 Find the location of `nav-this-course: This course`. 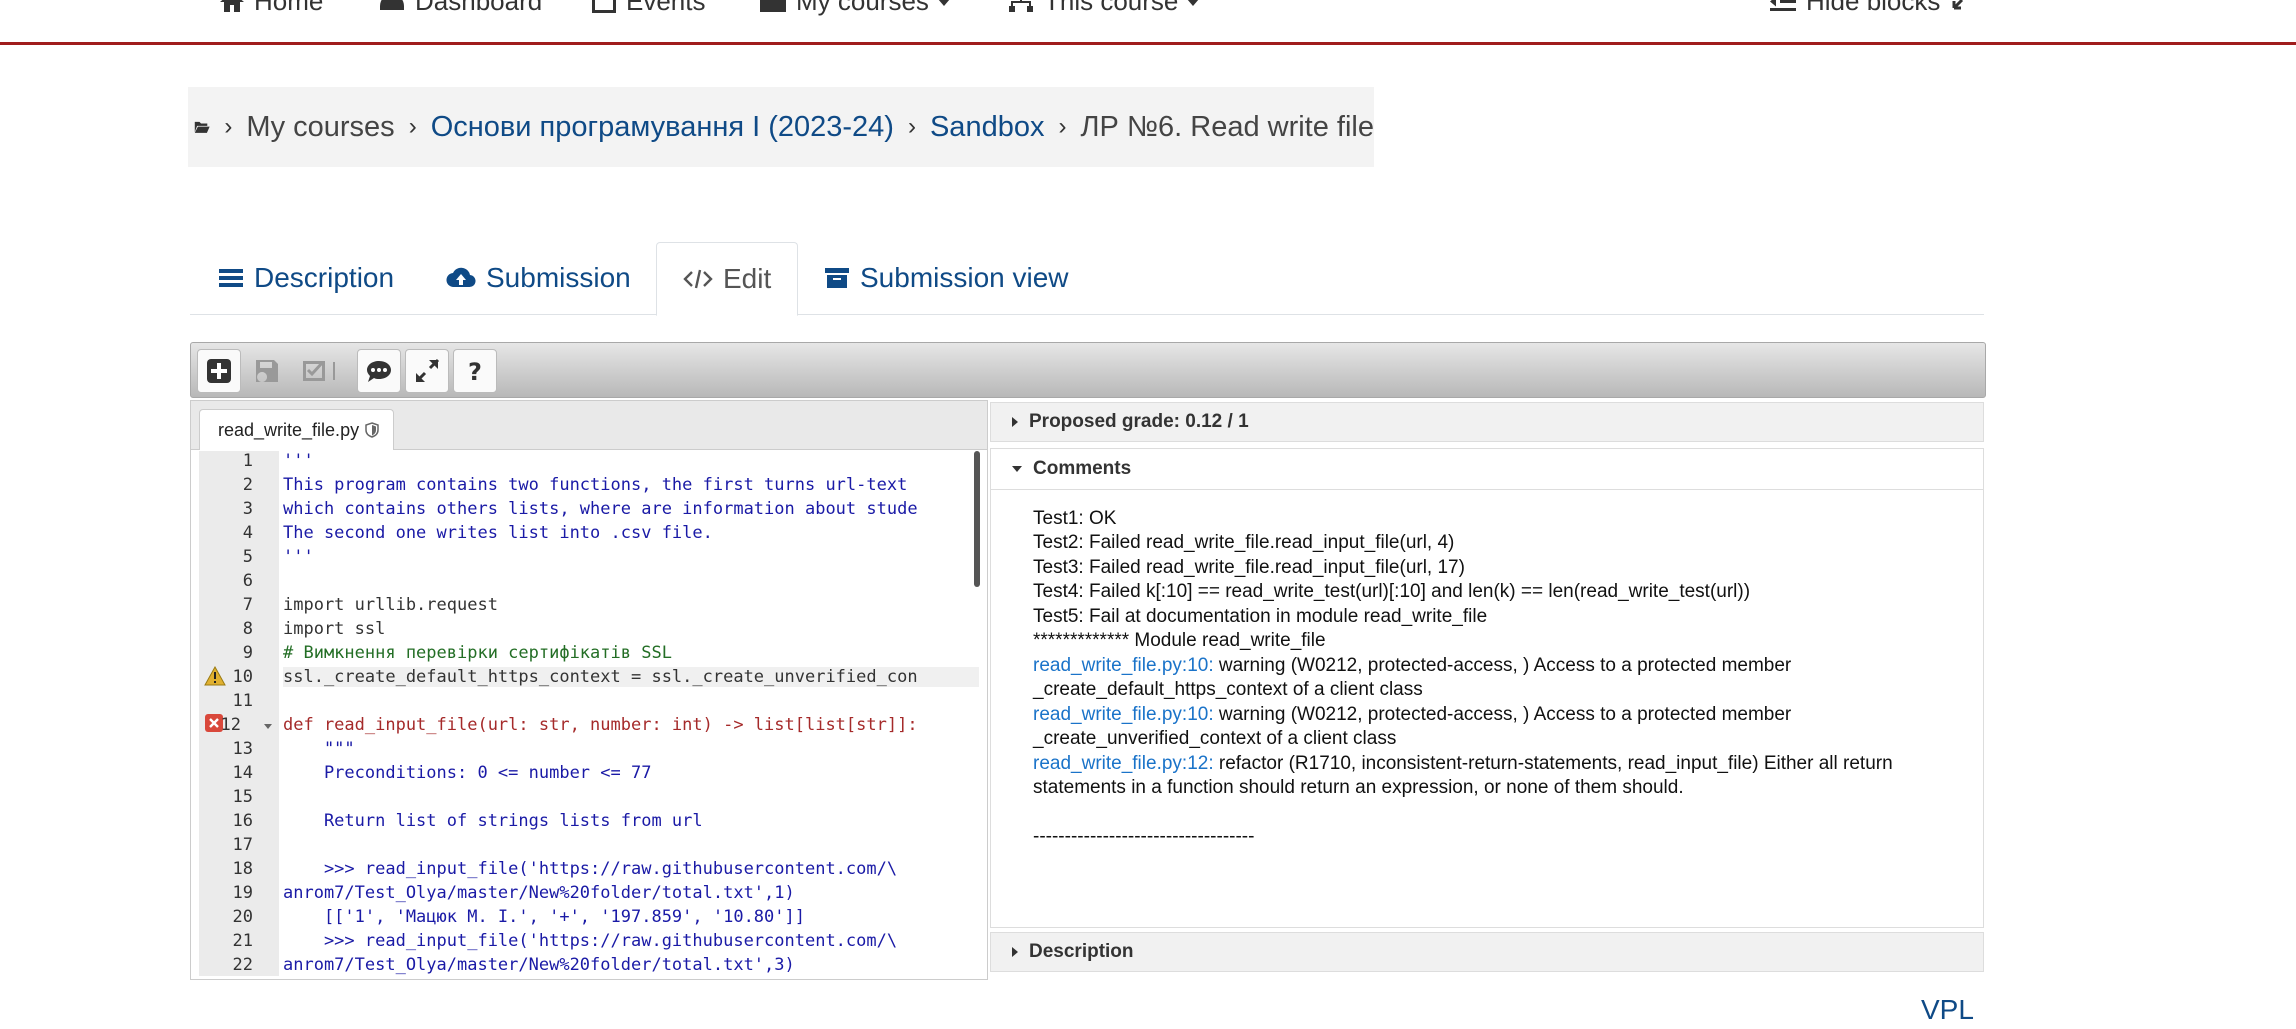

nav-this-course: This course is located at coordinates (1103, 8).